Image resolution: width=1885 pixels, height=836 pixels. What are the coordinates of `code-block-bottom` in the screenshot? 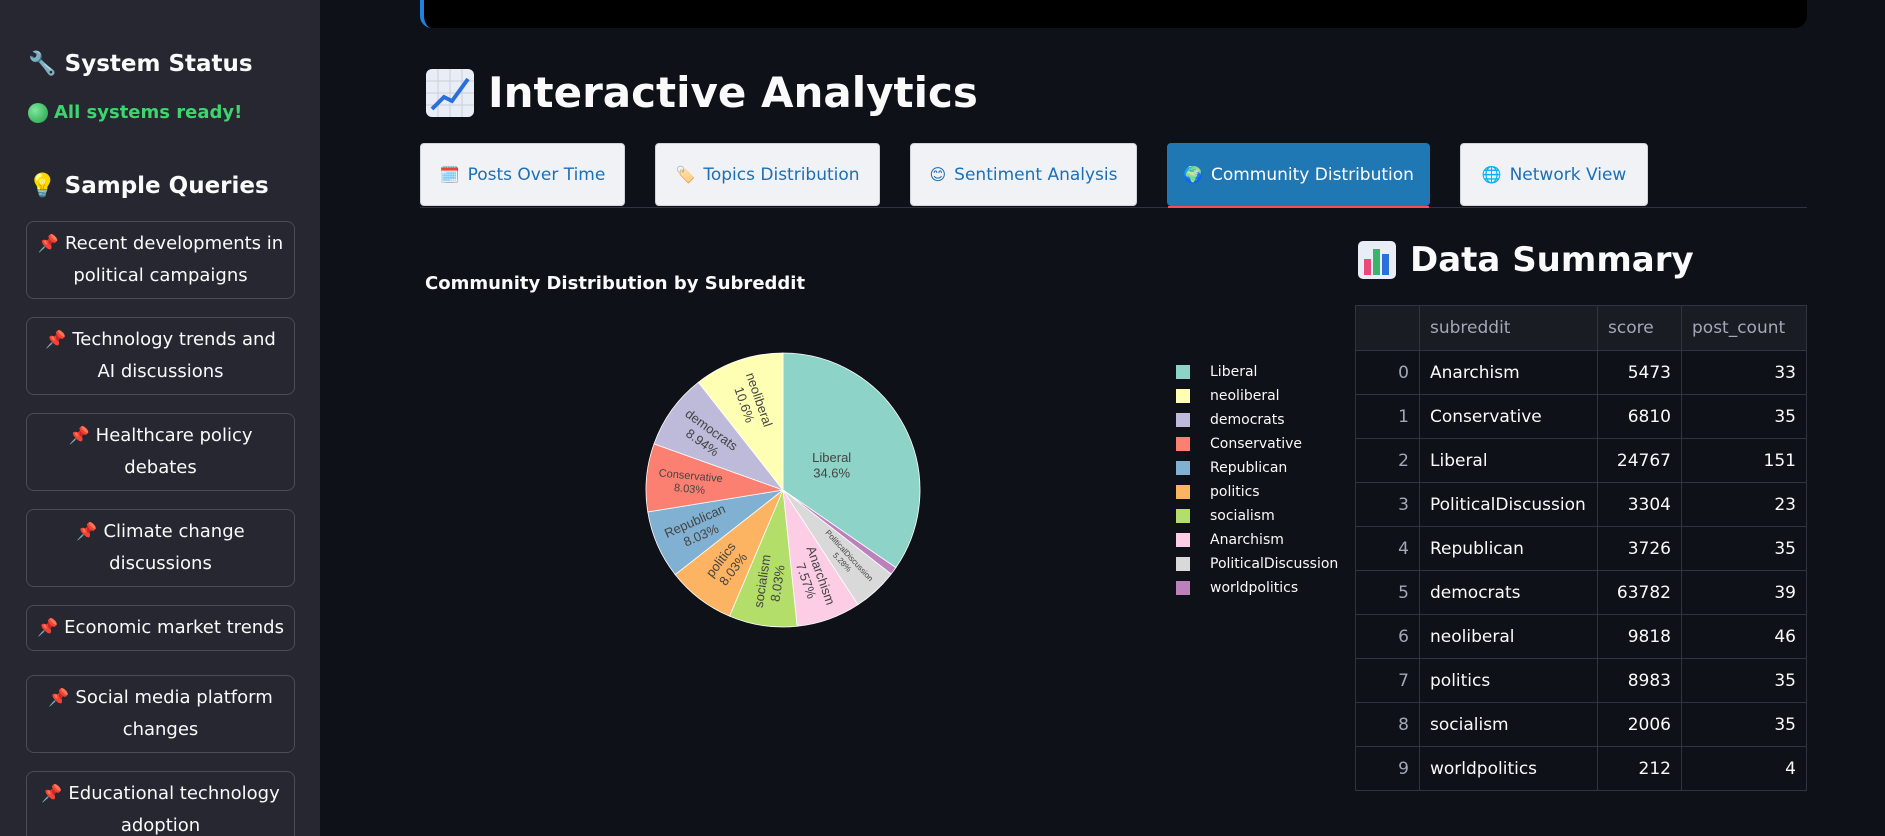 It's located at (1113, 14).